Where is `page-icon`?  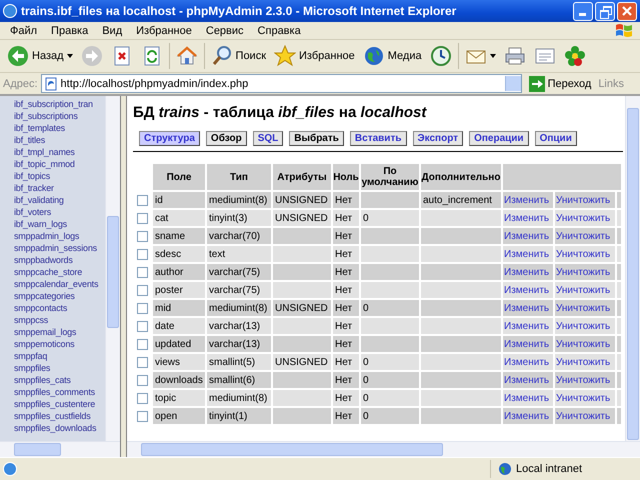
page-icon is located at coordinates (10, 469).